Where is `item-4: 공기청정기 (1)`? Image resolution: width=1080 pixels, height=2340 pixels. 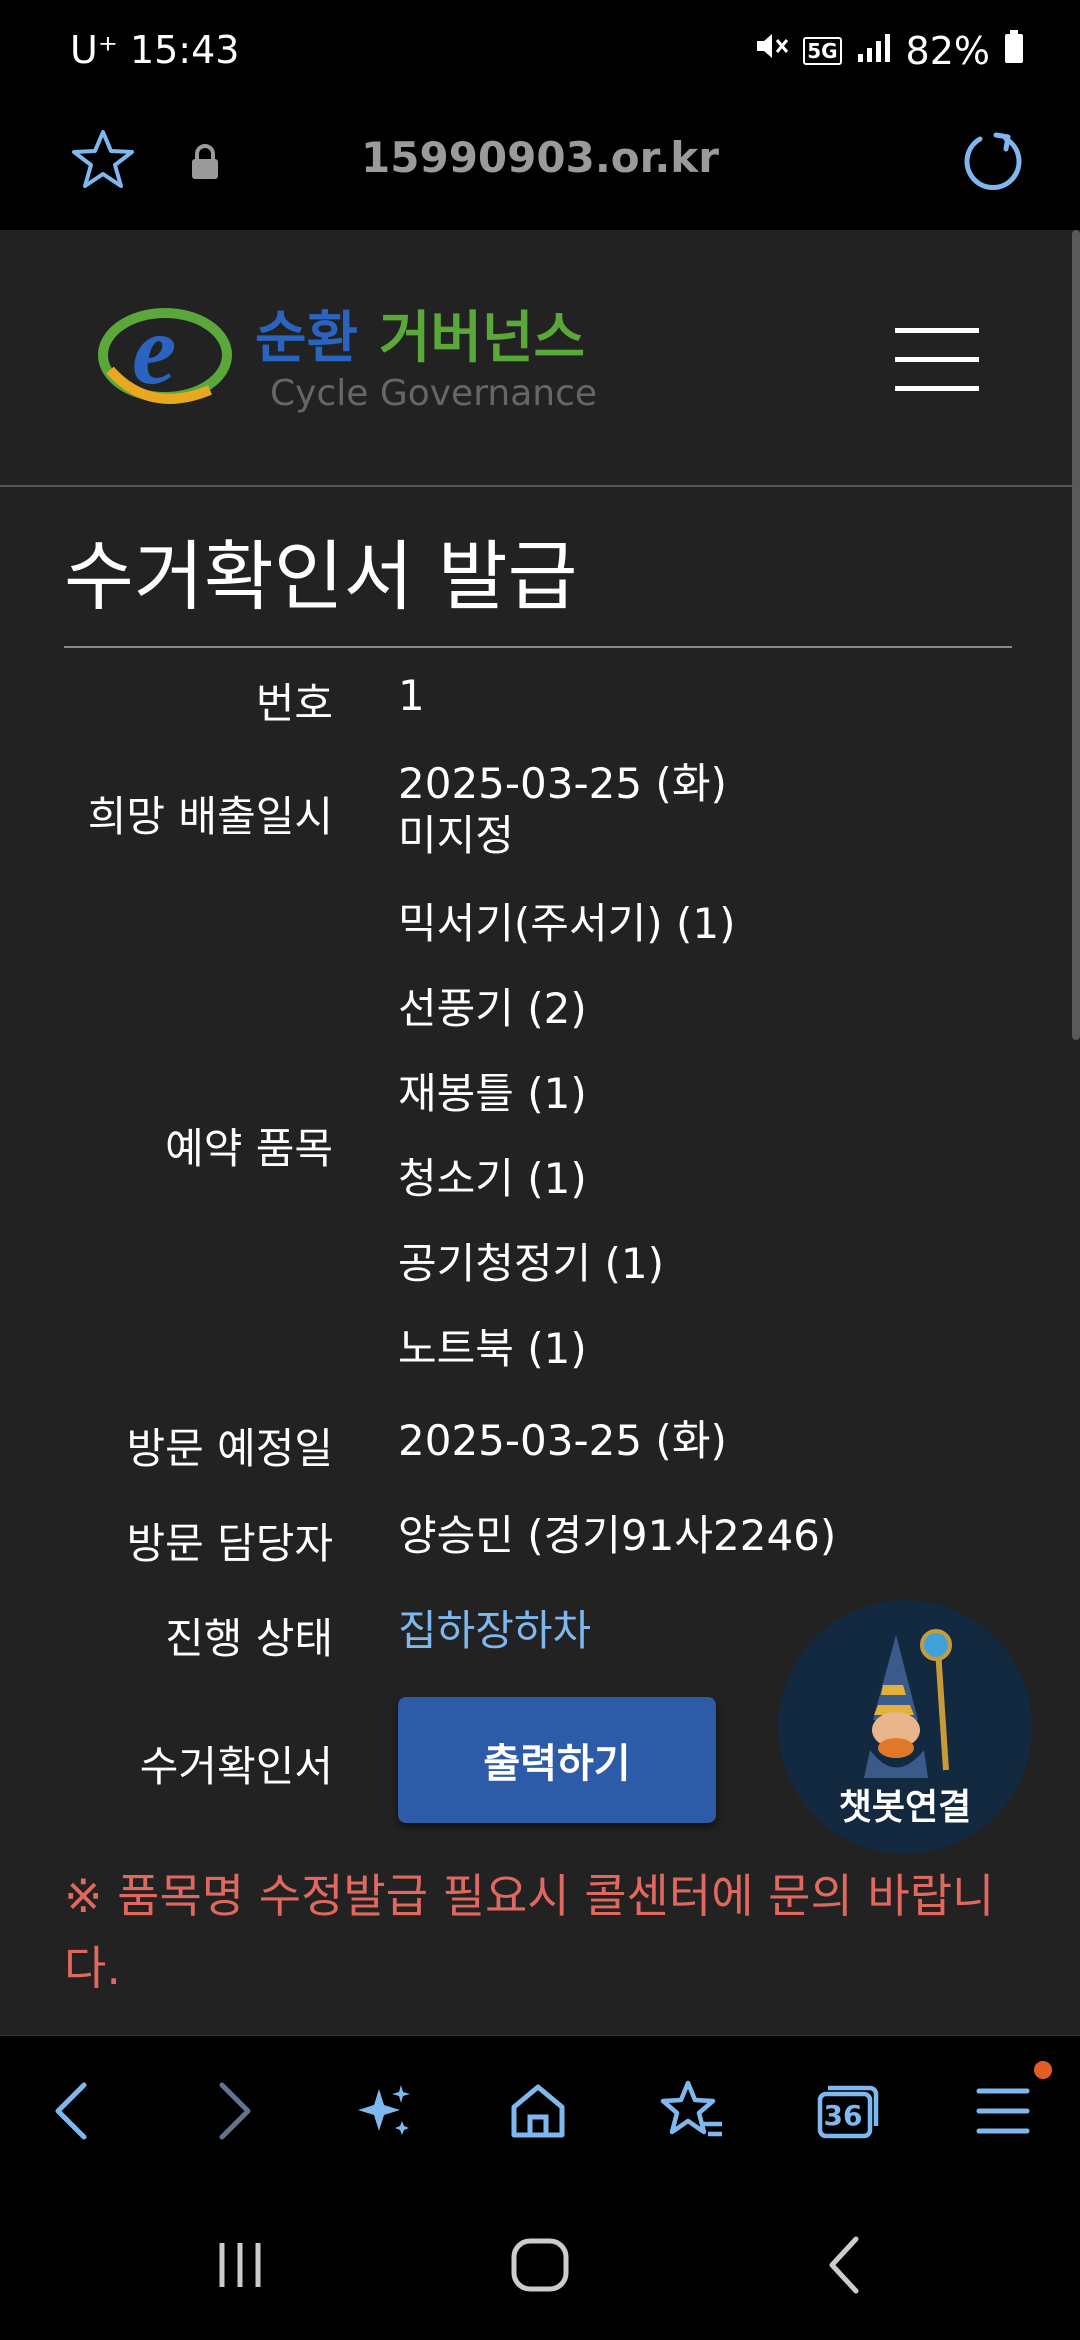
item-4: 공기청정기 (1) is located at coordinates (531, 1263).